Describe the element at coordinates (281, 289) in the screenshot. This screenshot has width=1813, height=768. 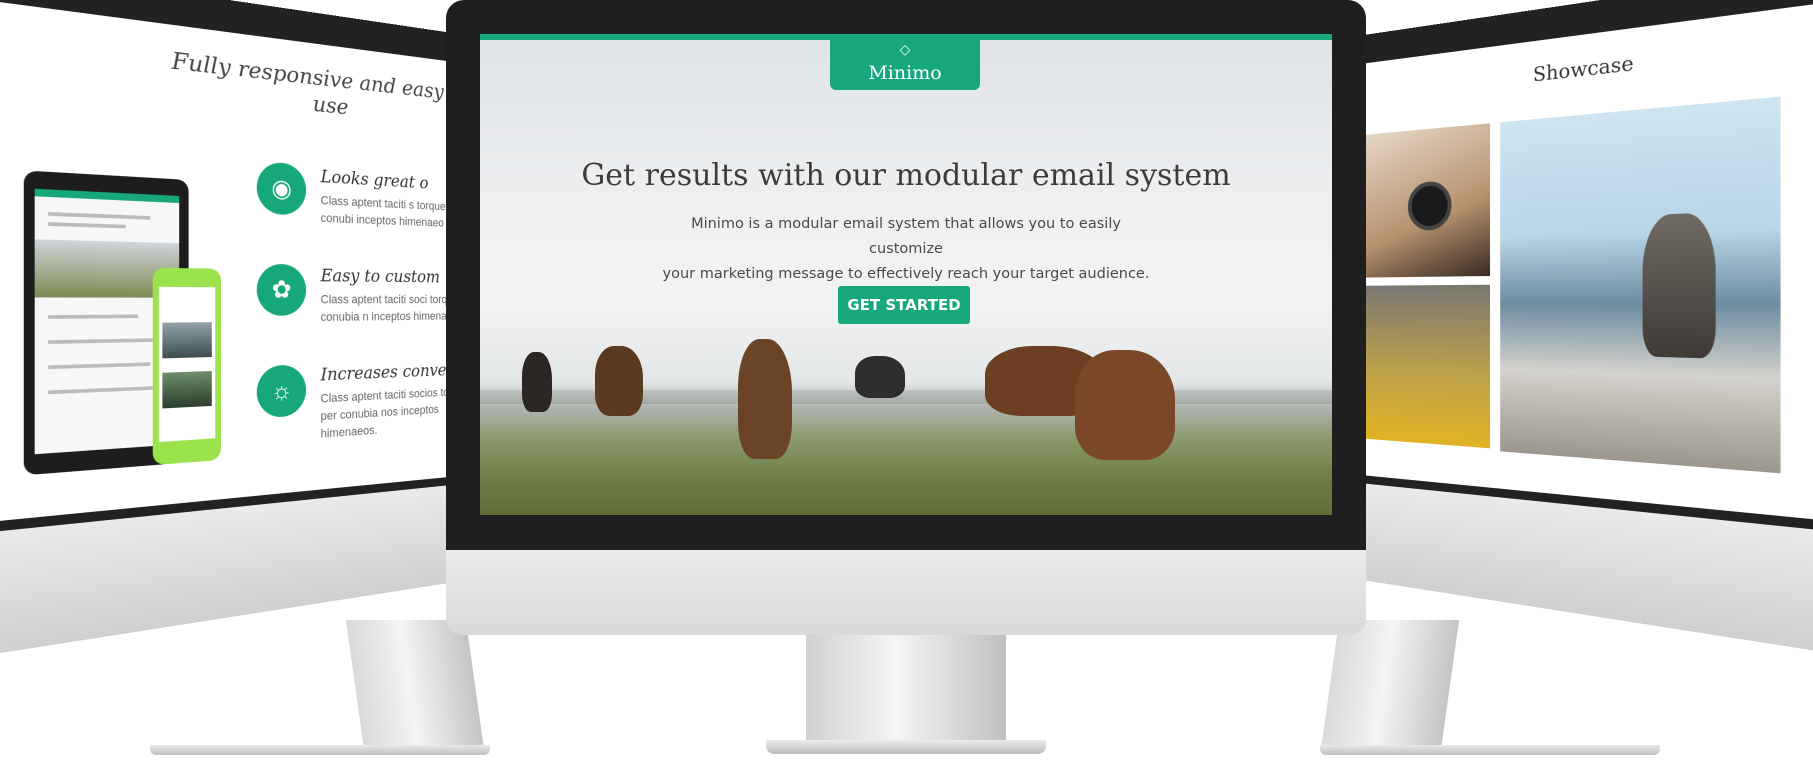
I see `palette-icon: ✿` at that location.